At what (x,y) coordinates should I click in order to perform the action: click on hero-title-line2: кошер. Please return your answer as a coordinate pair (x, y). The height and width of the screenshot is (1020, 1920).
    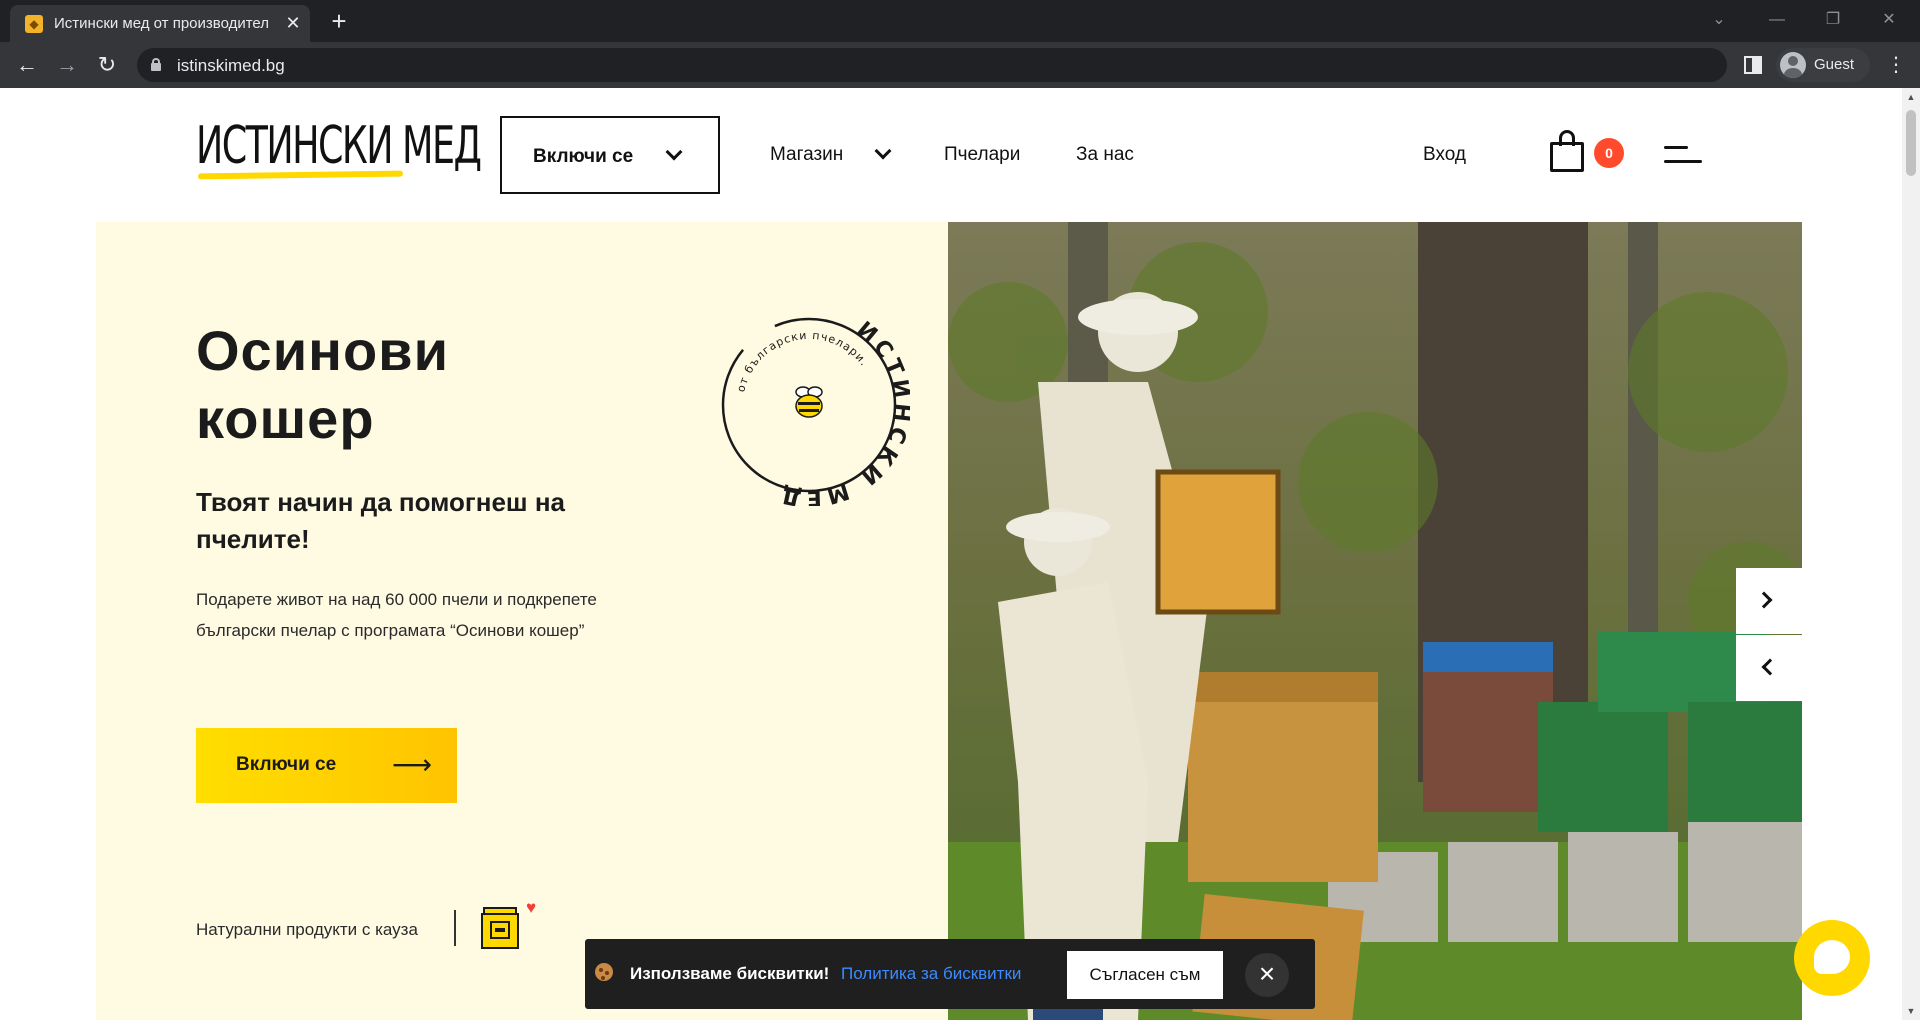
    Looking at the image, I should click on (285, 418).